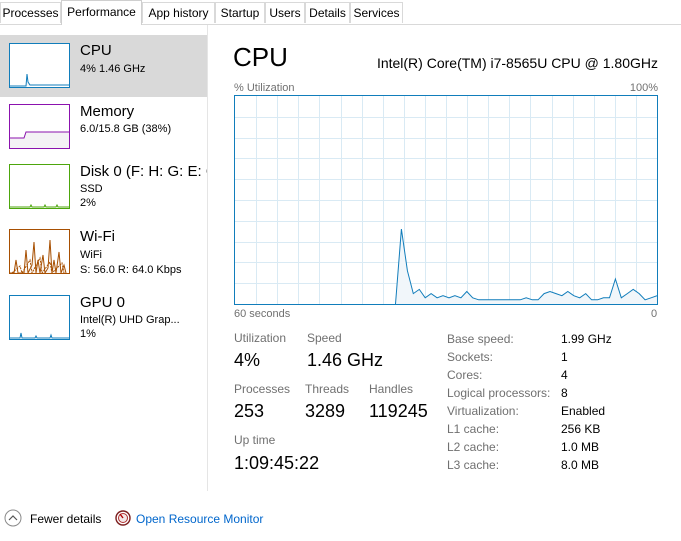  I want to click on spec-value: 8, so click(564, 393).